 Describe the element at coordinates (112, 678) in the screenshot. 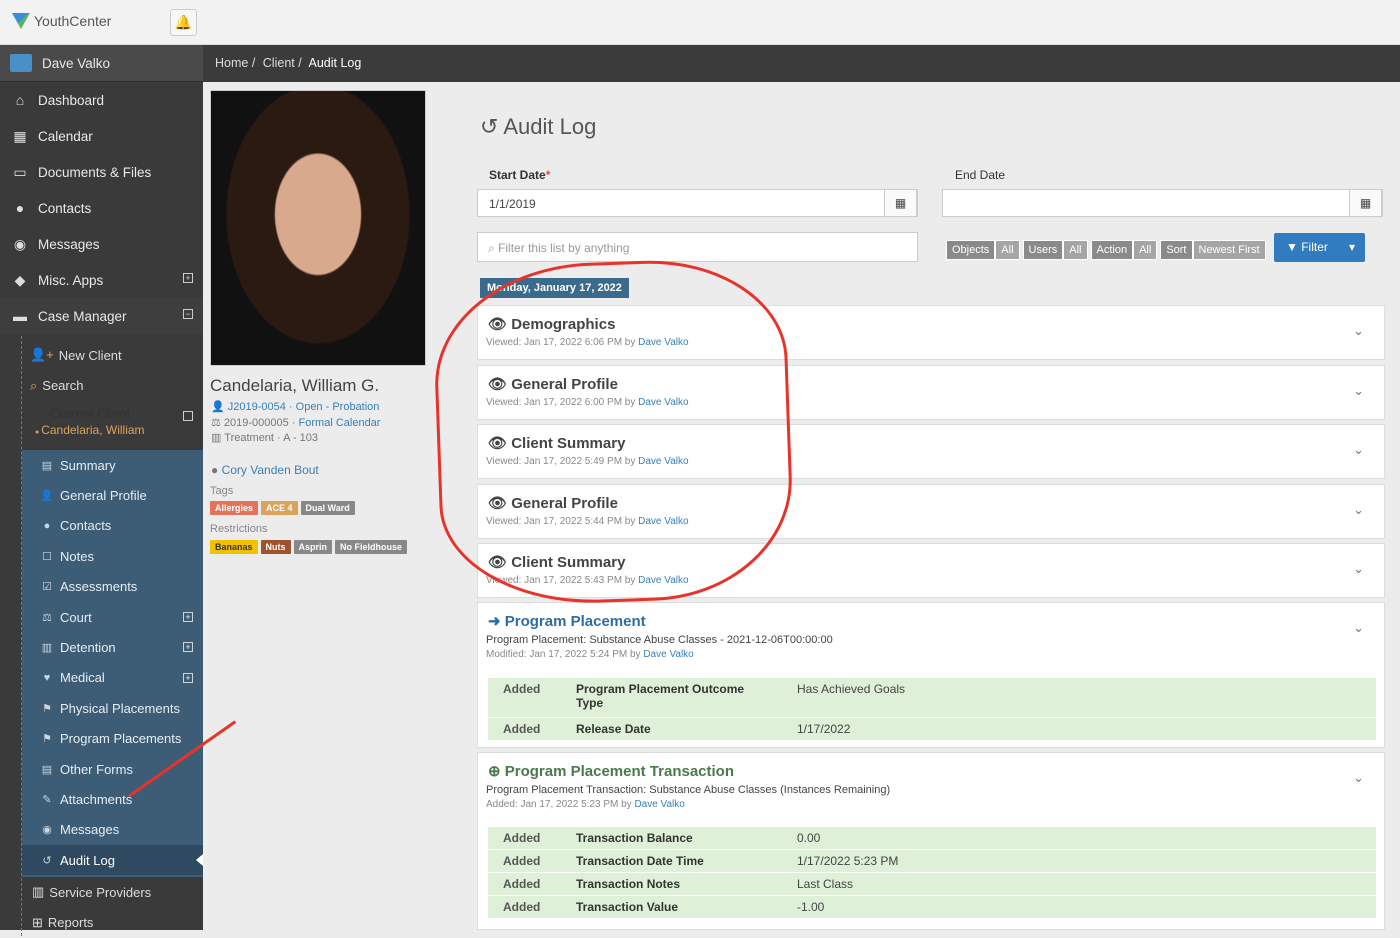

I see `sidebar-item-medical: ♥Medical+` at that location.